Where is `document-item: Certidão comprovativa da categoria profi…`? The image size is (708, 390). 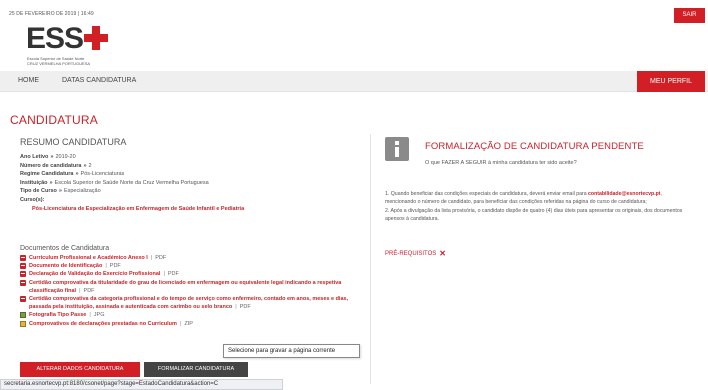 document-item: Certidão comprovativa da categoria profi… is located at coordinates (190, 303).